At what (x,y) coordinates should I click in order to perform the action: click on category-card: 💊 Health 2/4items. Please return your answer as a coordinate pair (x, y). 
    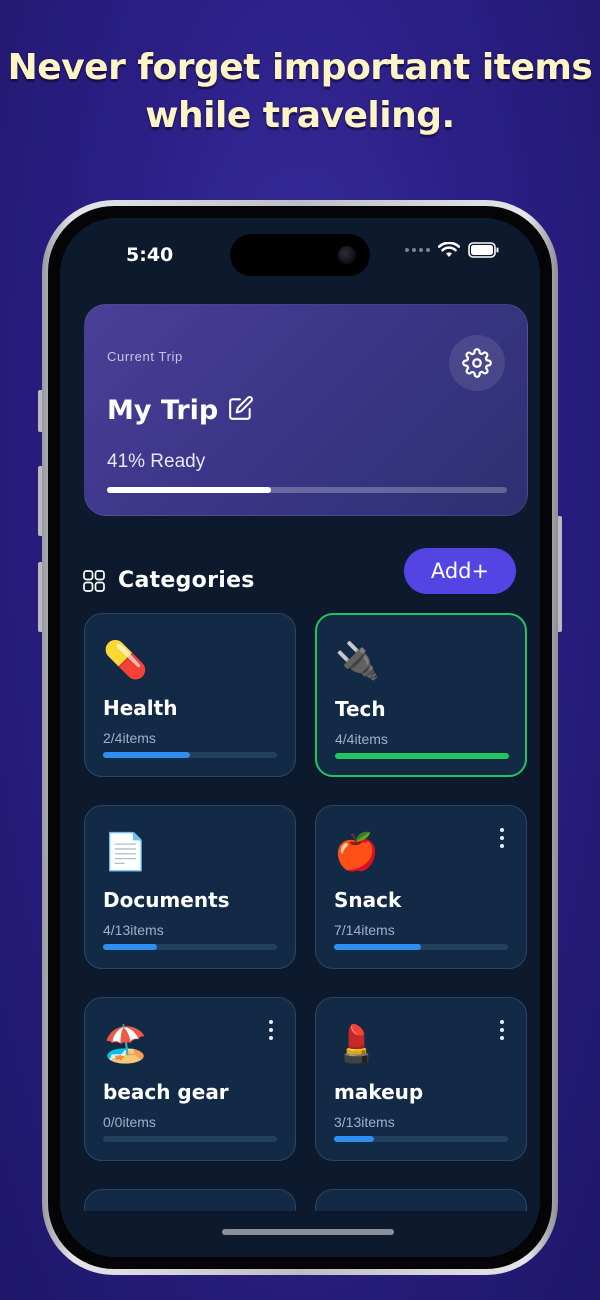
    Looking at the image, I should click on (190, 695).